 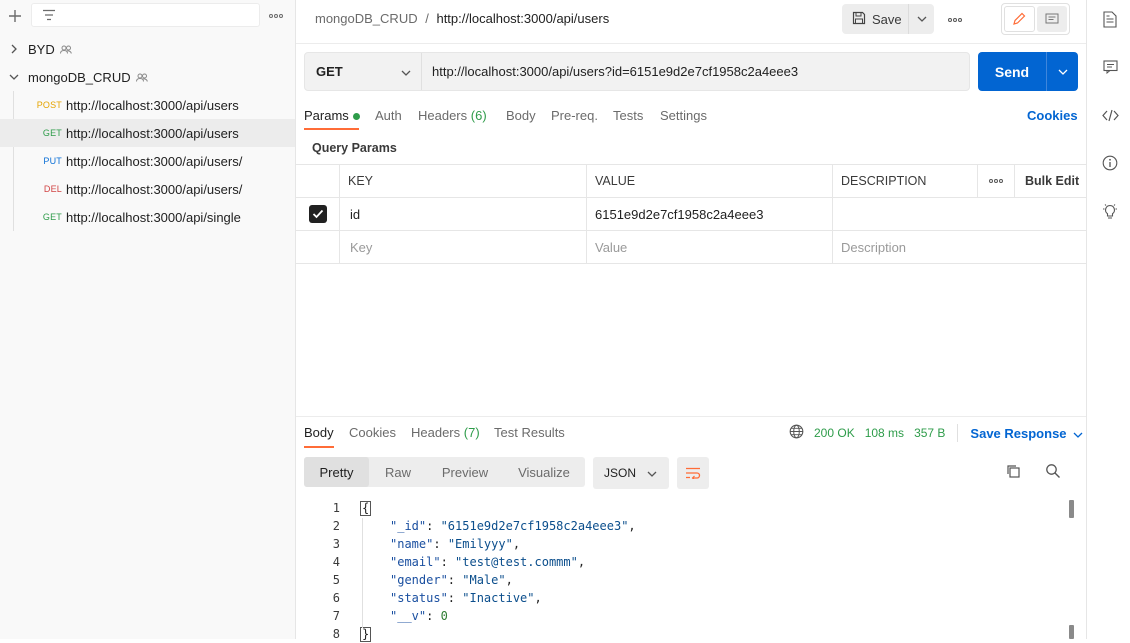 I want to click on method-badge: POST, so click(x=49, y=105).